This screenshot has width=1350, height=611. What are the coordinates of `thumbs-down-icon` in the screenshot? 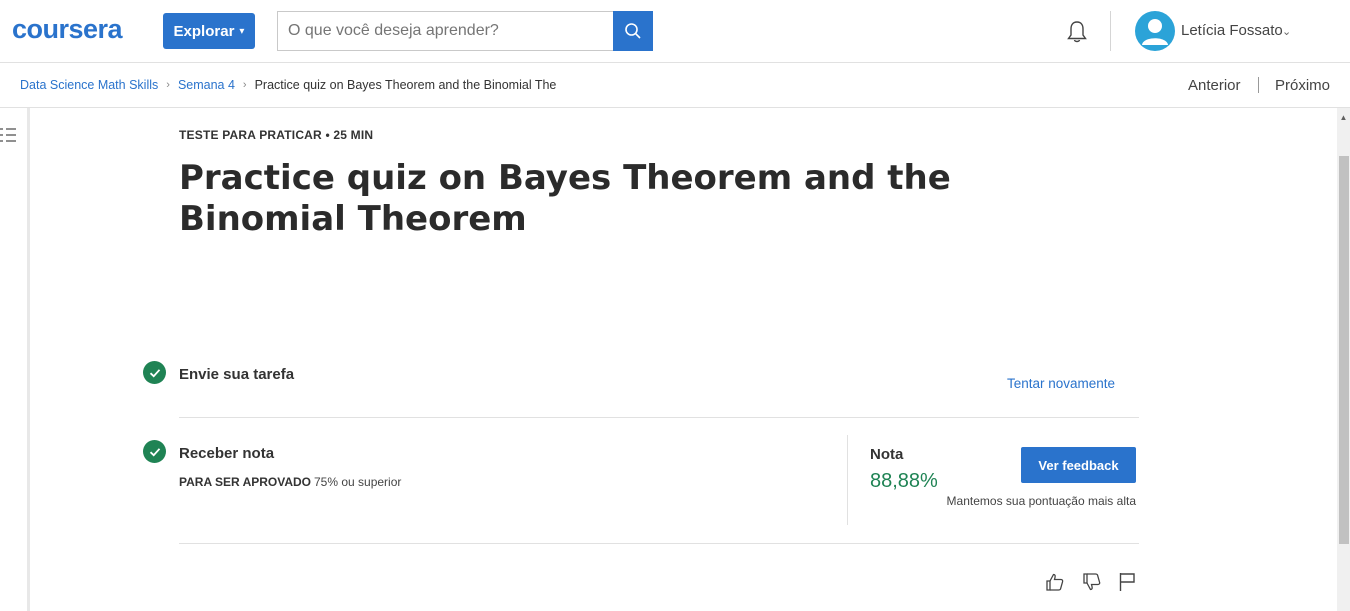 It's located at (1092, 582).